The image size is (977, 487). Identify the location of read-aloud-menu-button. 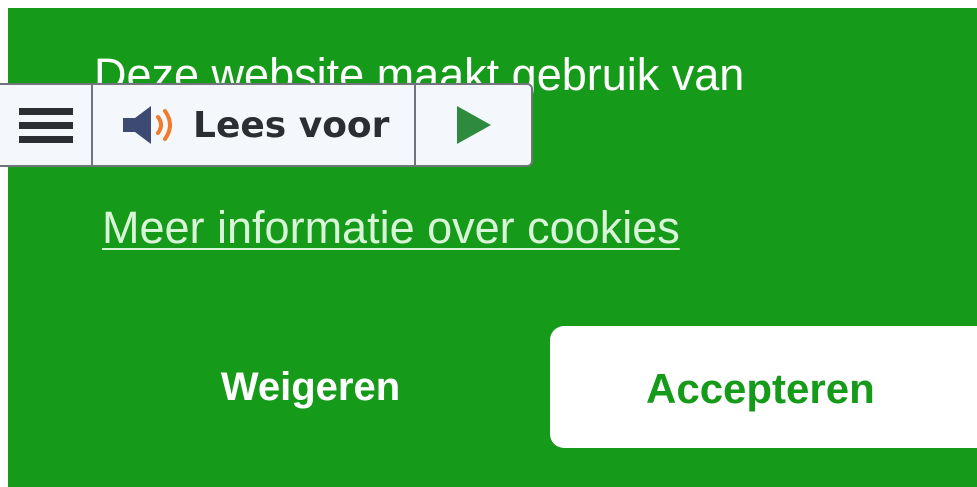
(46, 125).